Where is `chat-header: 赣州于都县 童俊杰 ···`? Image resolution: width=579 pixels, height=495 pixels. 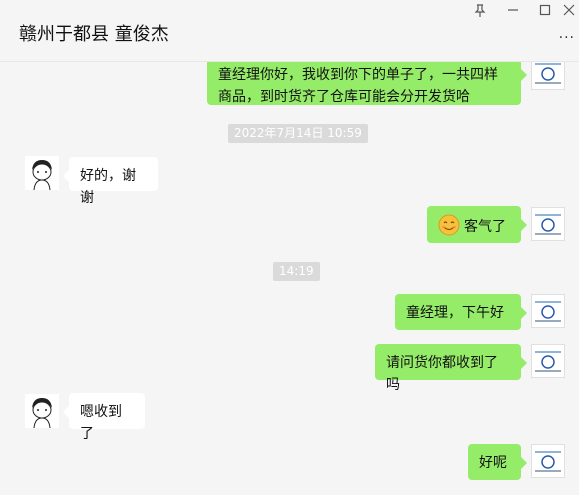 chat-header: 赣州于都县 童俊杰 ··· is located at coordinates (289, 31).